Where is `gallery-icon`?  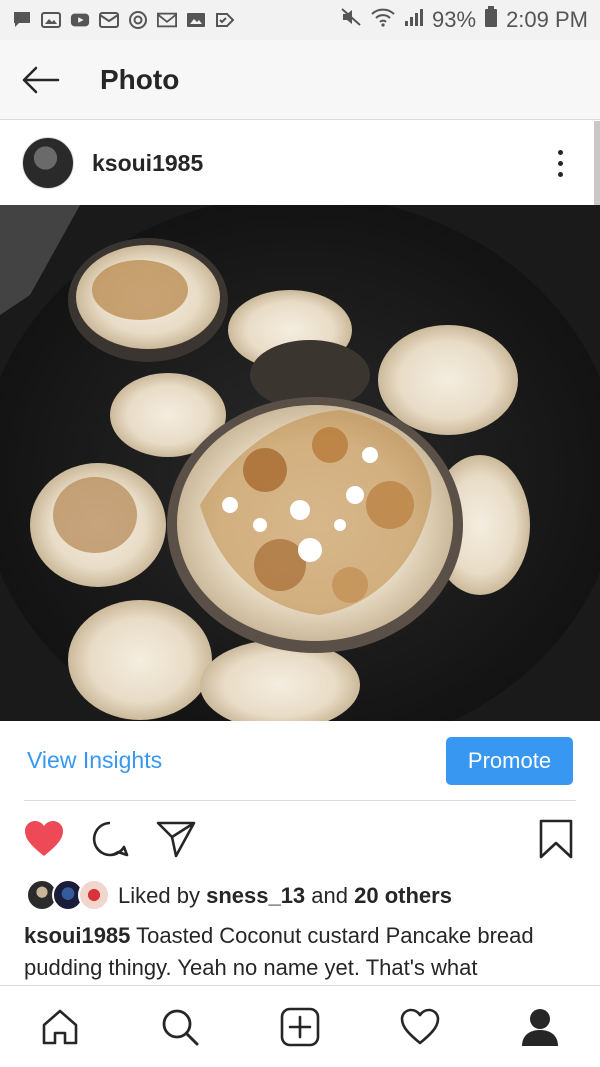
gallery-icon is located at coordinates (109, 20).